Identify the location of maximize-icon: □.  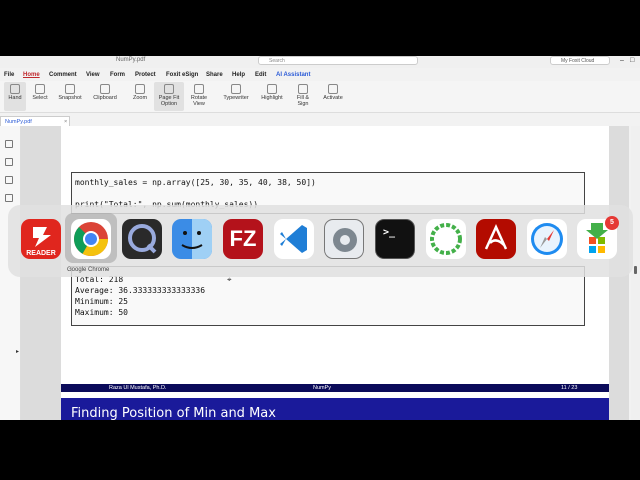
(632, 60).